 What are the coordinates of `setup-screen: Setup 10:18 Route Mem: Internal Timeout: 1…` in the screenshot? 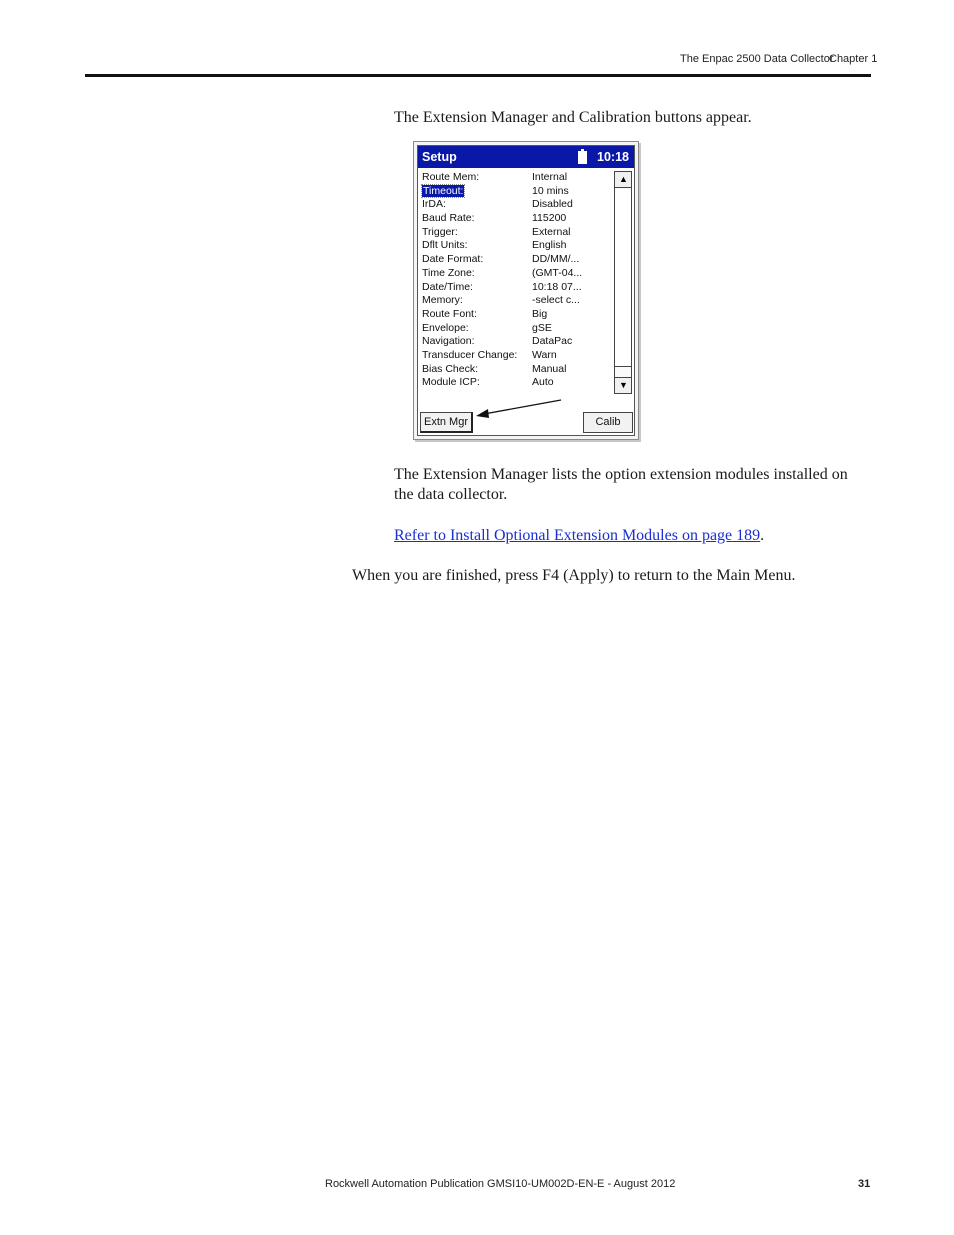 It's located at (526, 290).